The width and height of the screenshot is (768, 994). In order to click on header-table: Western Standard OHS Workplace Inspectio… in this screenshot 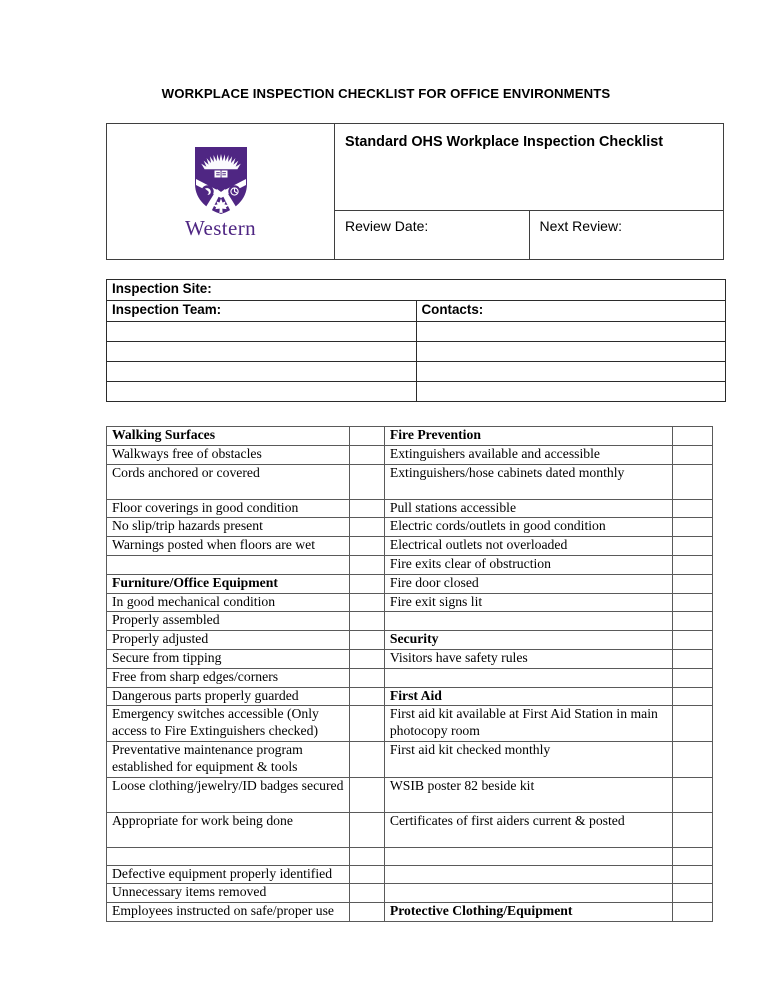, I will do `click(415, 191)`.